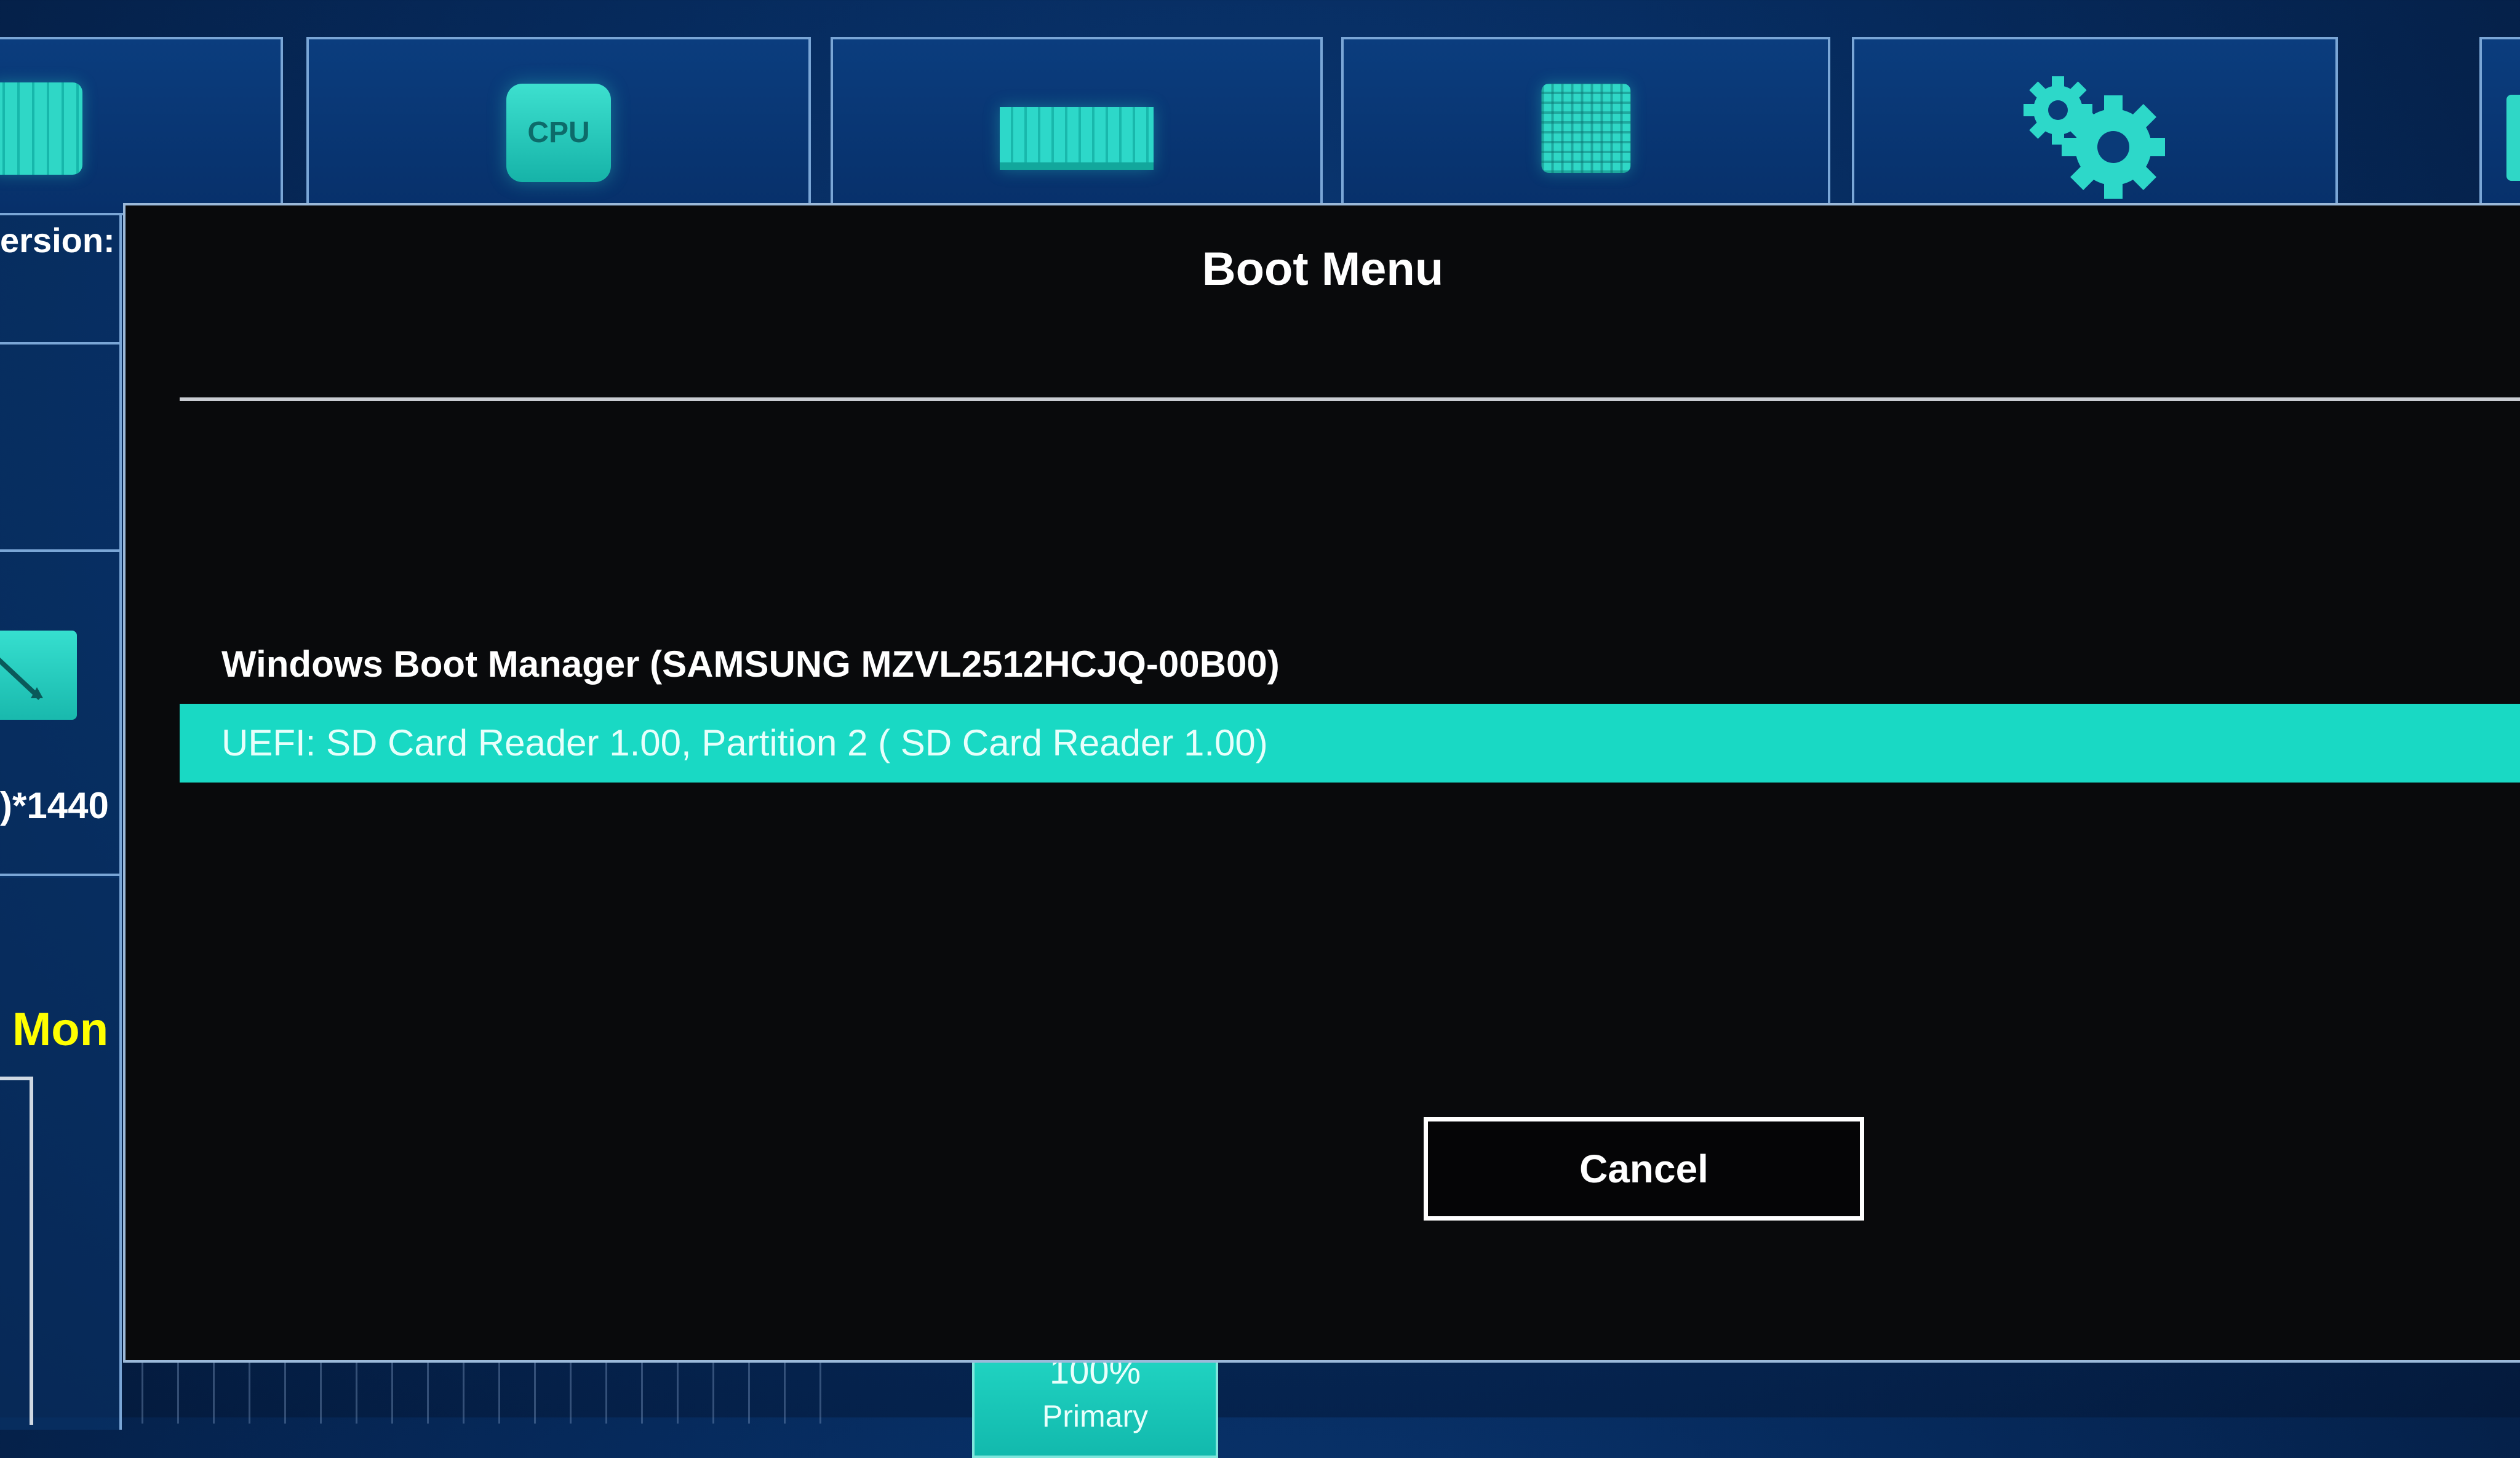 This screenshot has height=1458, width=2520. Describe the element at coordinates (1323, 269) in the screenshot. I see `dialog-title: Boot Menu` at that location.